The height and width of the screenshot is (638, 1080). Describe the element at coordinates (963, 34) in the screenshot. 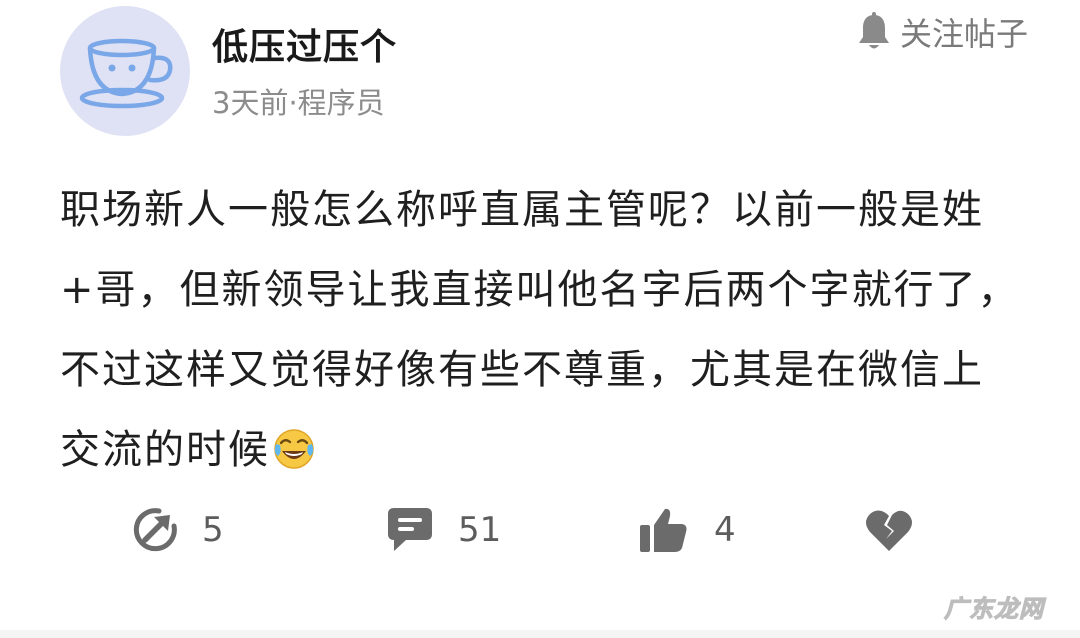

I see `follow-post-label: 关注帖子` at that location.